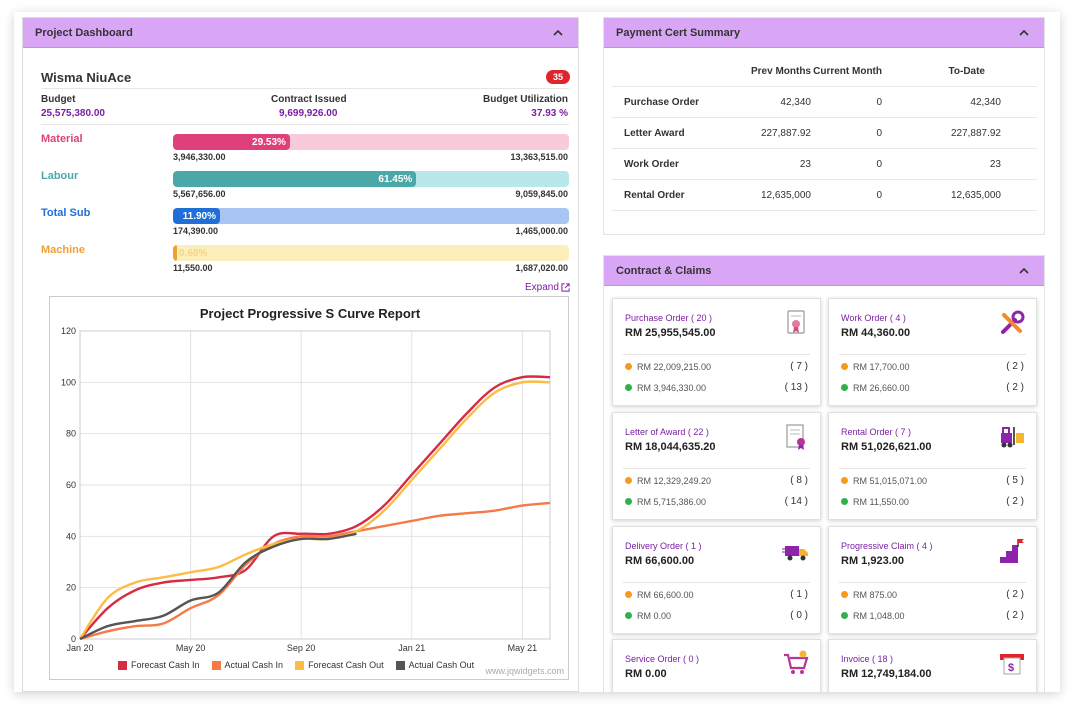 Image resolution: width=1074 pixels, height=715 pixels. I want to click on bar-label: Total Sub, so click(66, 213).